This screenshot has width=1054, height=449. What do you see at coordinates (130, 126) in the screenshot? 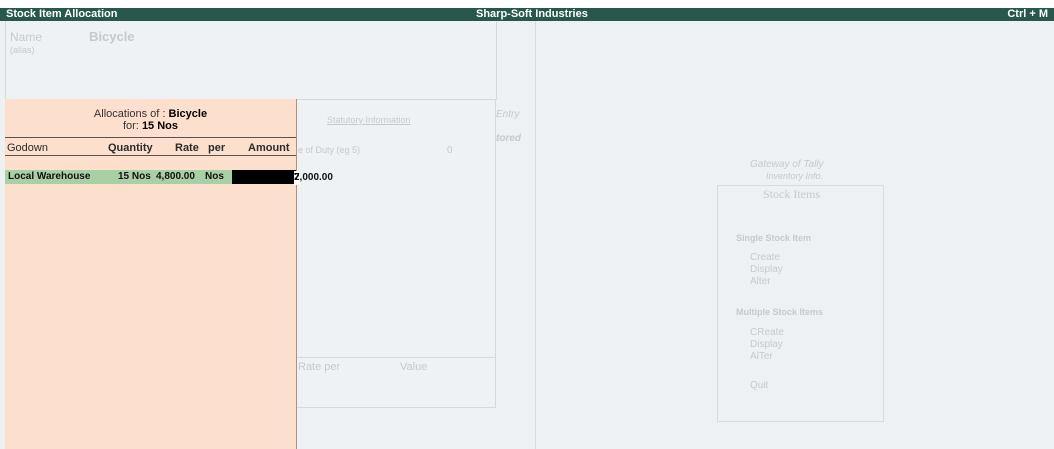
I see `allocation-for-prefix: for:` at bounding box center [130, 126].